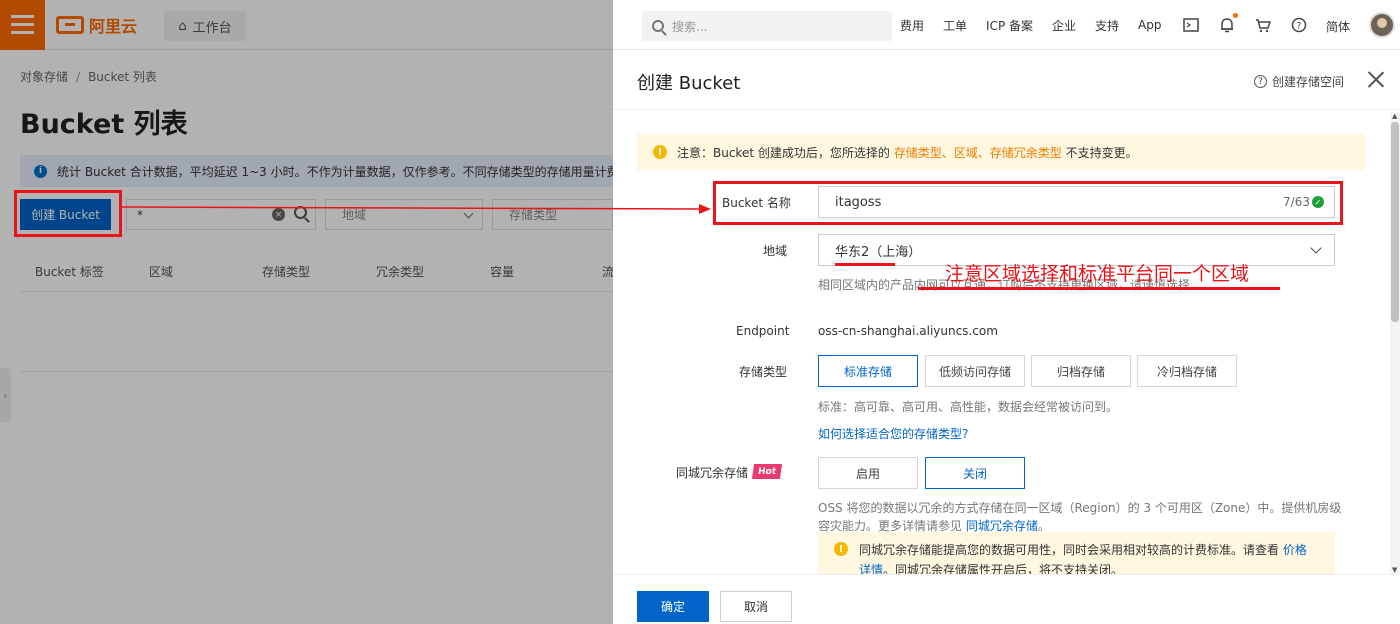  Describe the element at coordinates (912, 25) in the screenshot. I see `nav-link-billing: 费用` at that location.